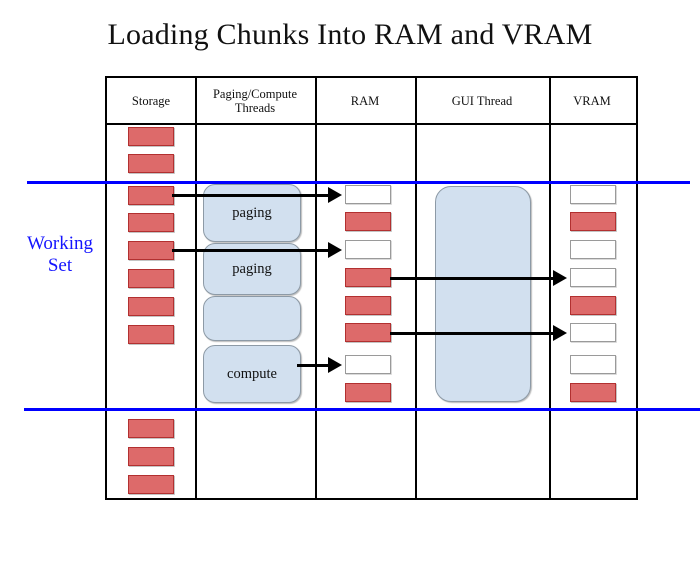 The width and height of the screenshot is (700, 563). What do you see at coordinates (151, 100) in the screenshot?
I see `column-header-storage: Storage` at bounding box center [151, 100].